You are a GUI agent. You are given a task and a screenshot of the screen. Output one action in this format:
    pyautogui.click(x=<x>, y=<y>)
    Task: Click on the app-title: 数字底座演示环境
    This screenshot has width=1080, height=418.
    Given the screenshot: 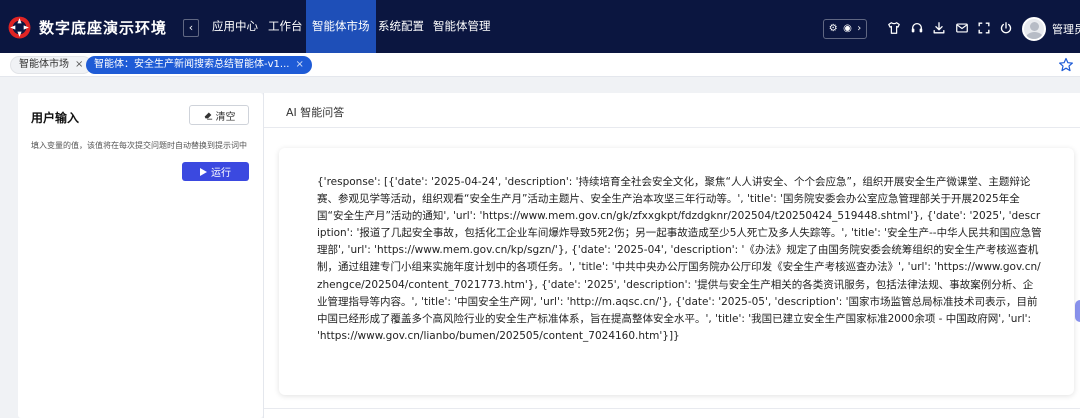 What is the action you would take?
    pyautogui.click(x=103, y=28)
    